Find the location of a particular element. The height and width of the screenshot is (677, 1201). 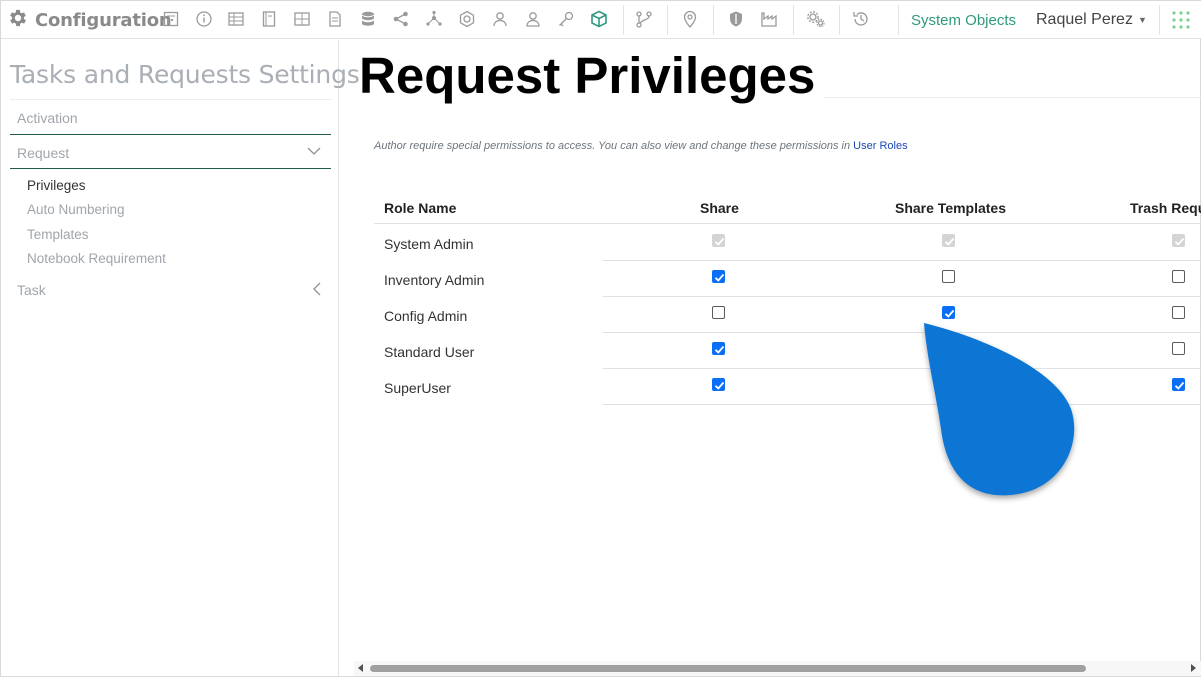

cube-icon is located at coordinates (600, 20).